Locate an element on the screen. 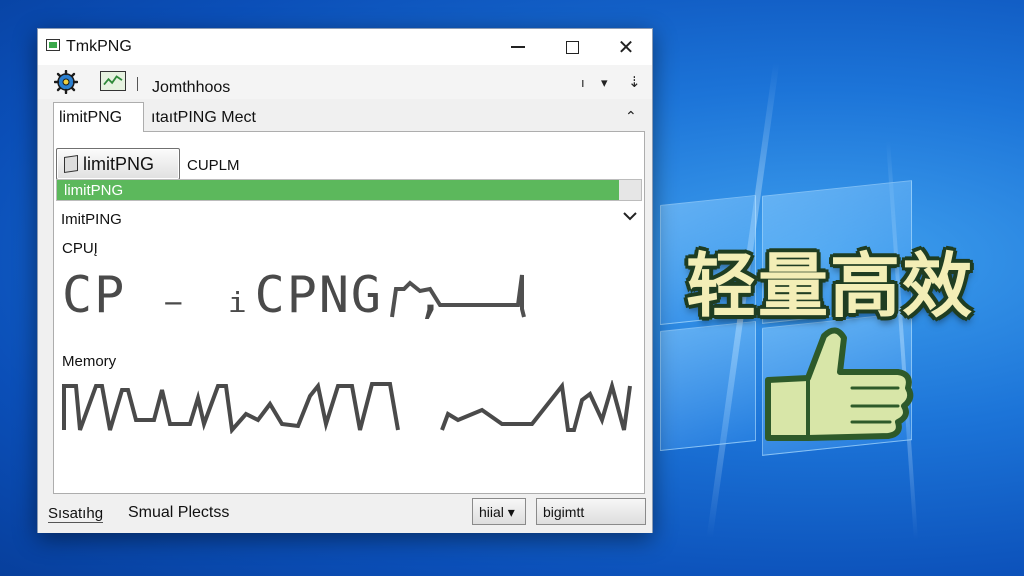 The image size is (1024, 576). toolbar-marker: ı is located at coordinates (583, 82).